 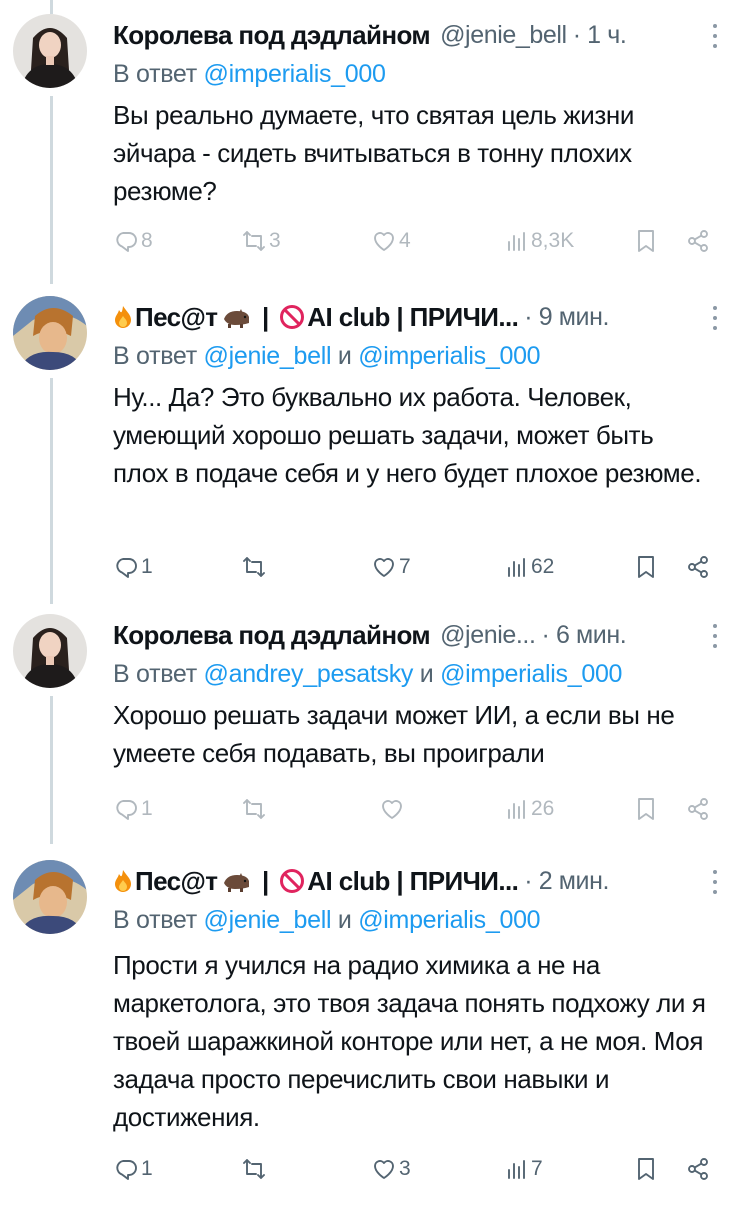 What do you see at coordinates (309, 674) in the screenshot?
I see `mention-link: @andrey_pesatsky` at bounding box center [309, 674].